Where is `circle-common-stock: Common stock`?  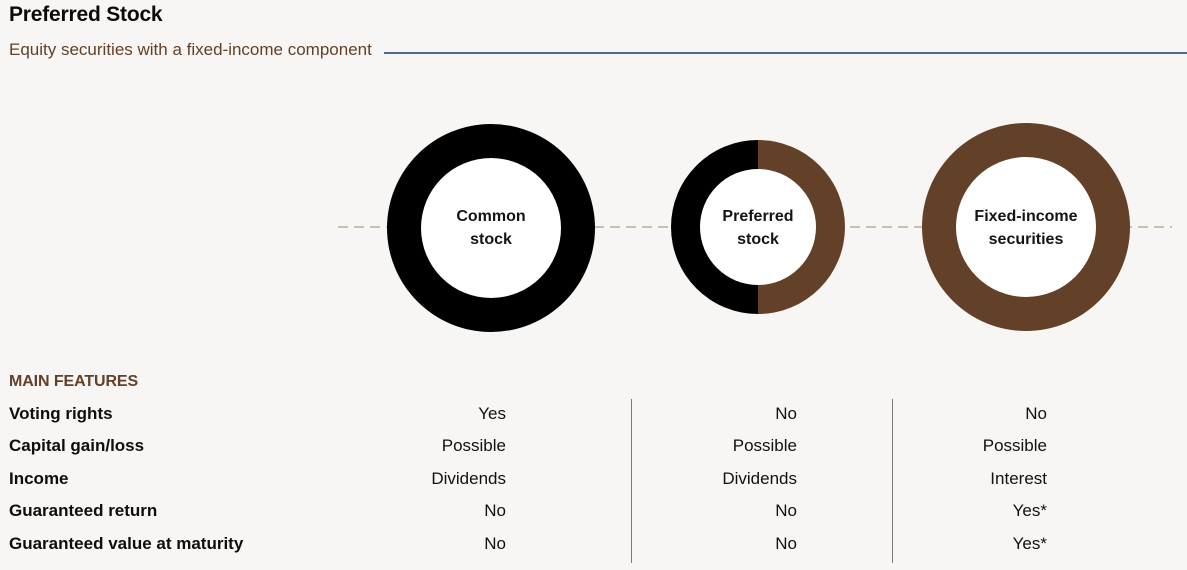 circle-common-stock: Common stock is located at coordinates (491, 228).